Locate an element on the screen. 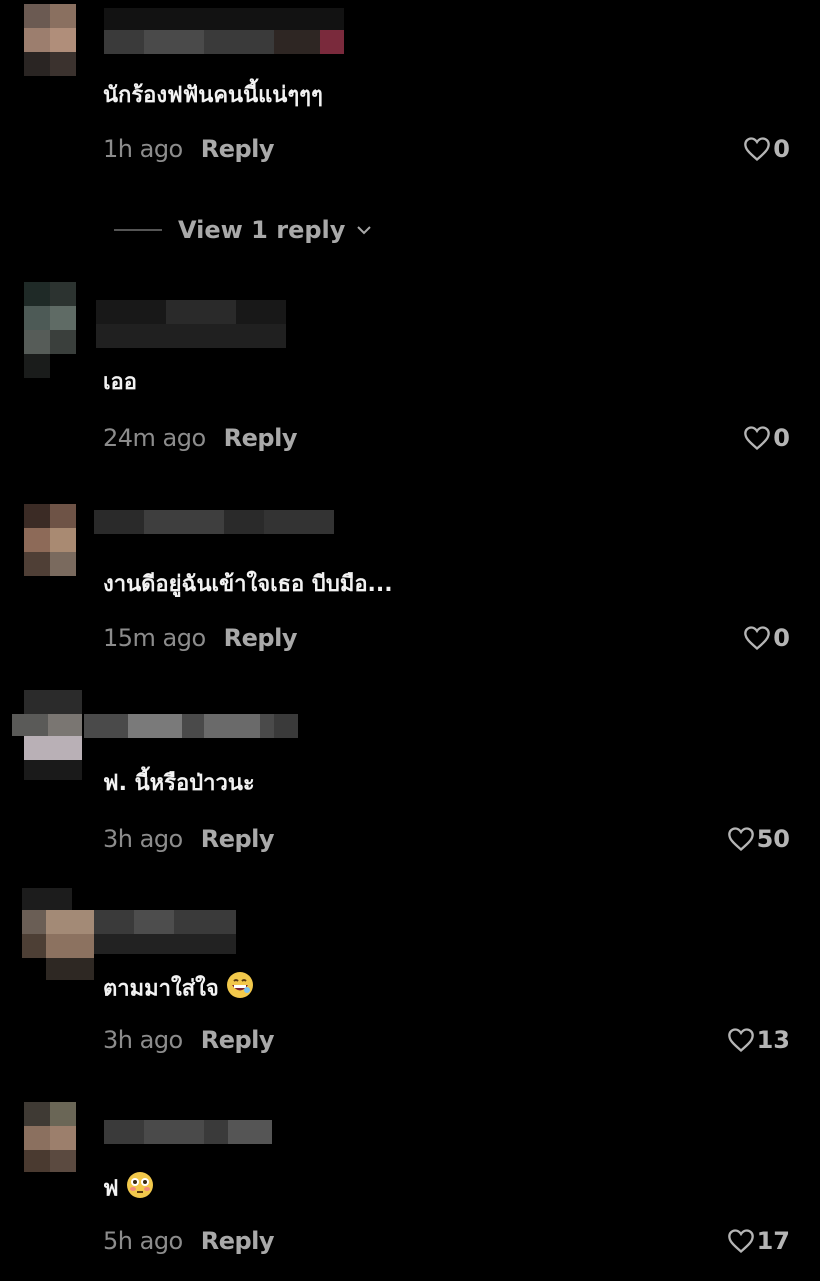 The width and height of the screenshot is (820, 1281). like-count: 13 is located at coordinates (773, 1040).